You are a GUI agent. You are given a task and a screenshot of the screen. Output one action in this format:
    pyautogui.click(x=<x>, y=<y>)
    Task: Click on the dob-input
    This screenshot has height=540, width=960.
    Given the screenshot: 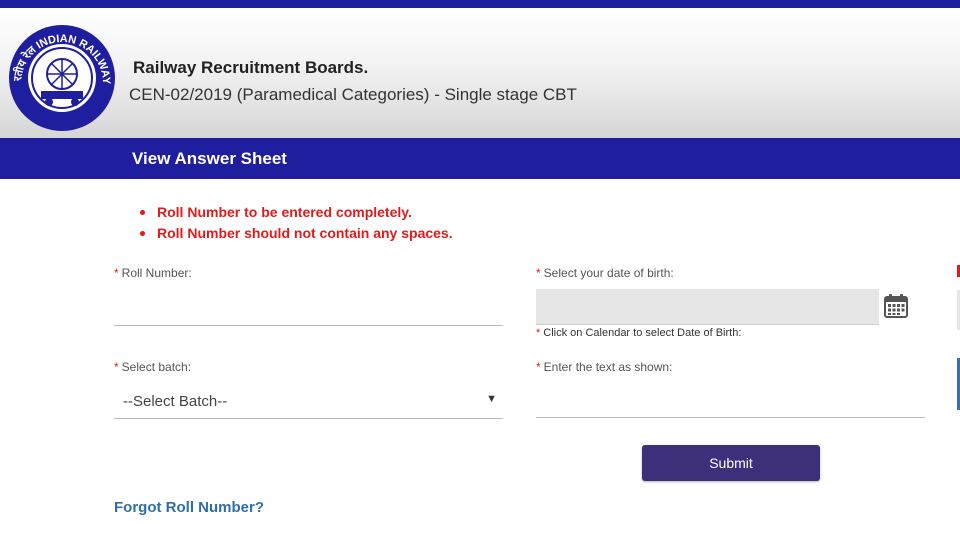 What is the action you would take?
    pyautogui.click(x=707, y=307)
    